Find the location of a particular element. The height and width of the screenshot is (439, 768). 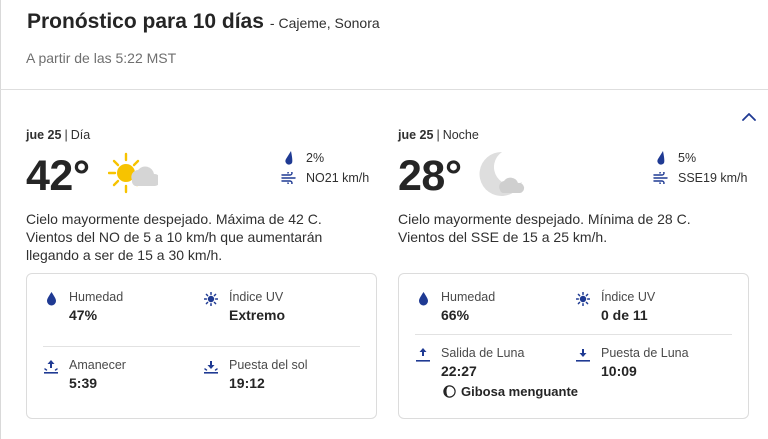

day-period-label: jue 25 | Día is located at coordinates (58, 135).